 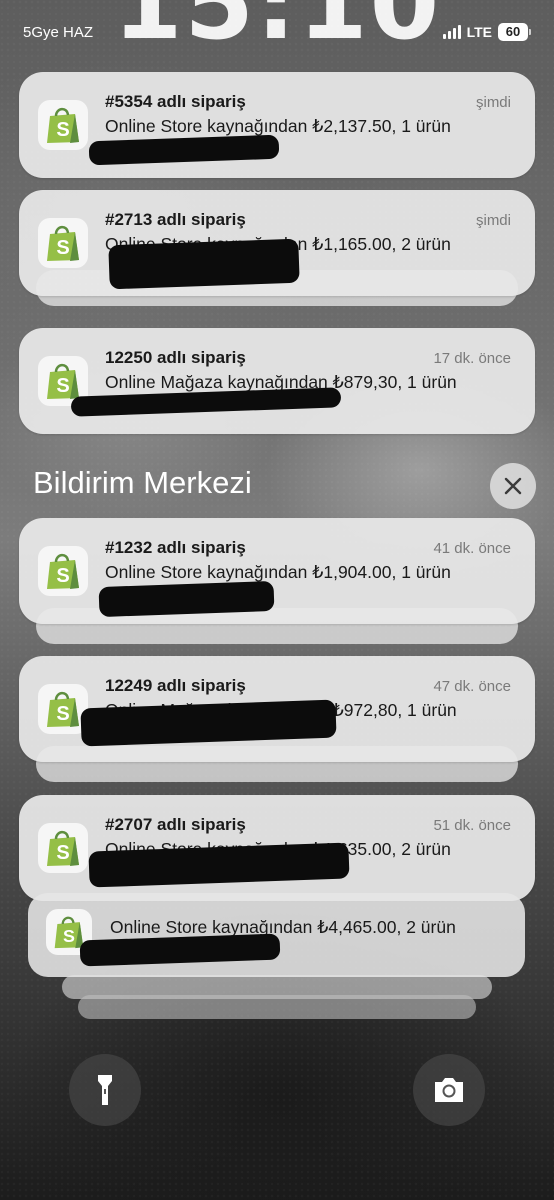 I want to click on stack-backplate, so click(x=277, y=1007).